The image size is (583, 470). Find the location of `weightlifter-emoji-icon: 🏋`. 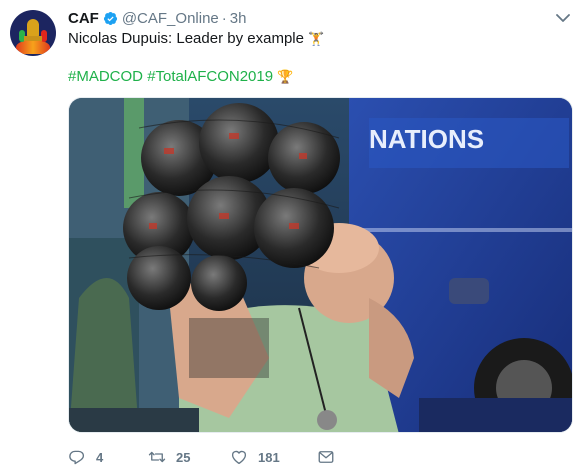

weightlifter-emoji-icon: 🏋 is located at coordinates (316, 38).